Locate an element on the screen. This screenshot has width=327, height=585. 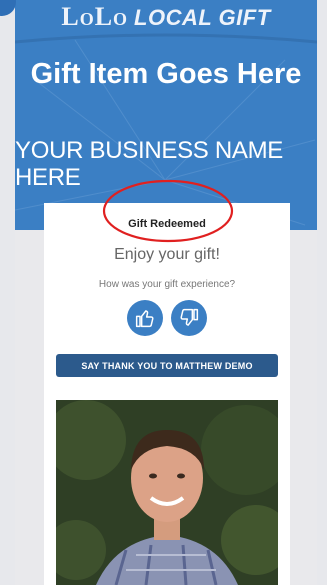
enjoy-message: Enjoy your gift! is located at coordinates (167, 254).